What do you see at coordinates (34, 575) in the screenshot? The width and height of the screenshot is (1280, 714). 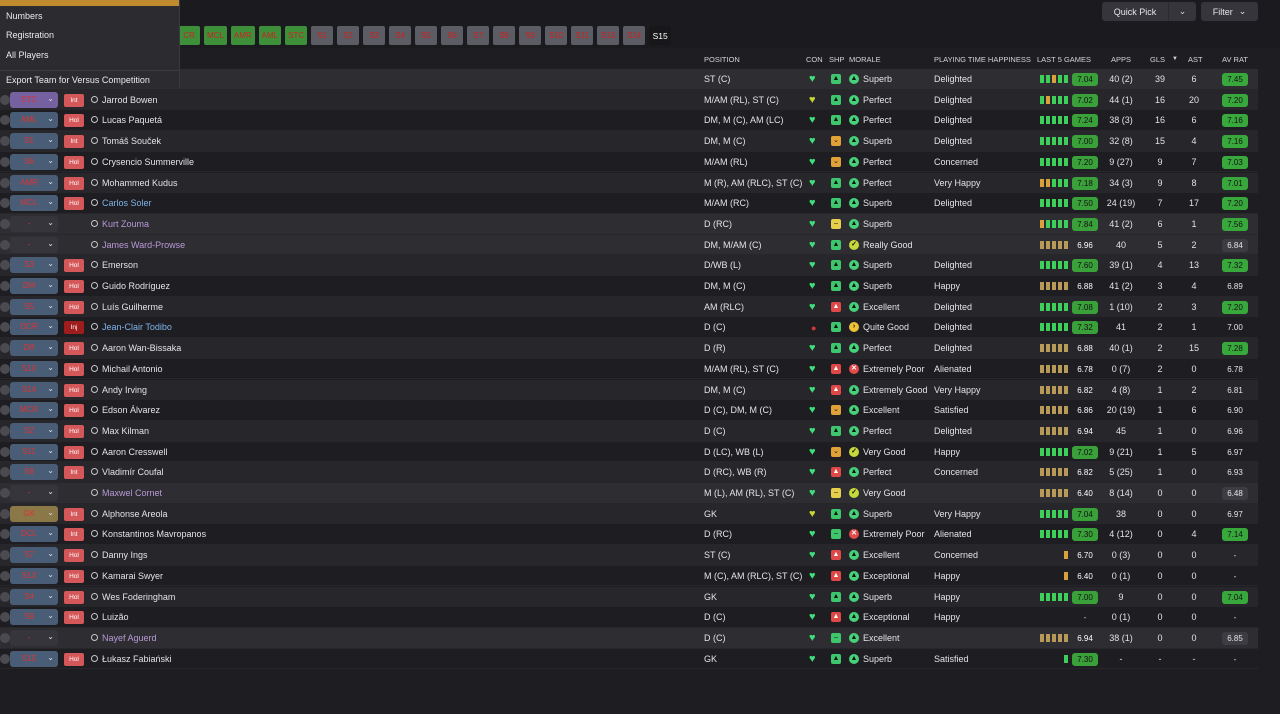 I see `selection-dropdown: S13 ⌄` at bounding box center [34, 575].